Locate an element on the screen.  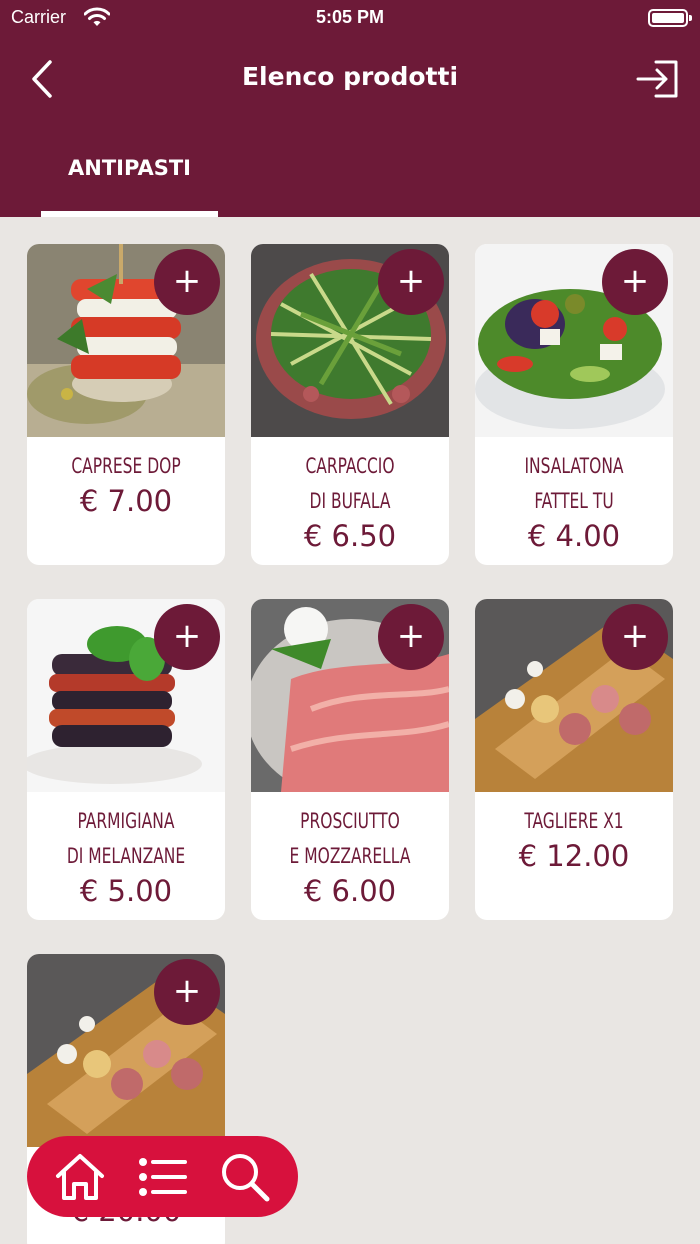
product-name: TAGLIERE X1 is located at coordinates (574, 821).